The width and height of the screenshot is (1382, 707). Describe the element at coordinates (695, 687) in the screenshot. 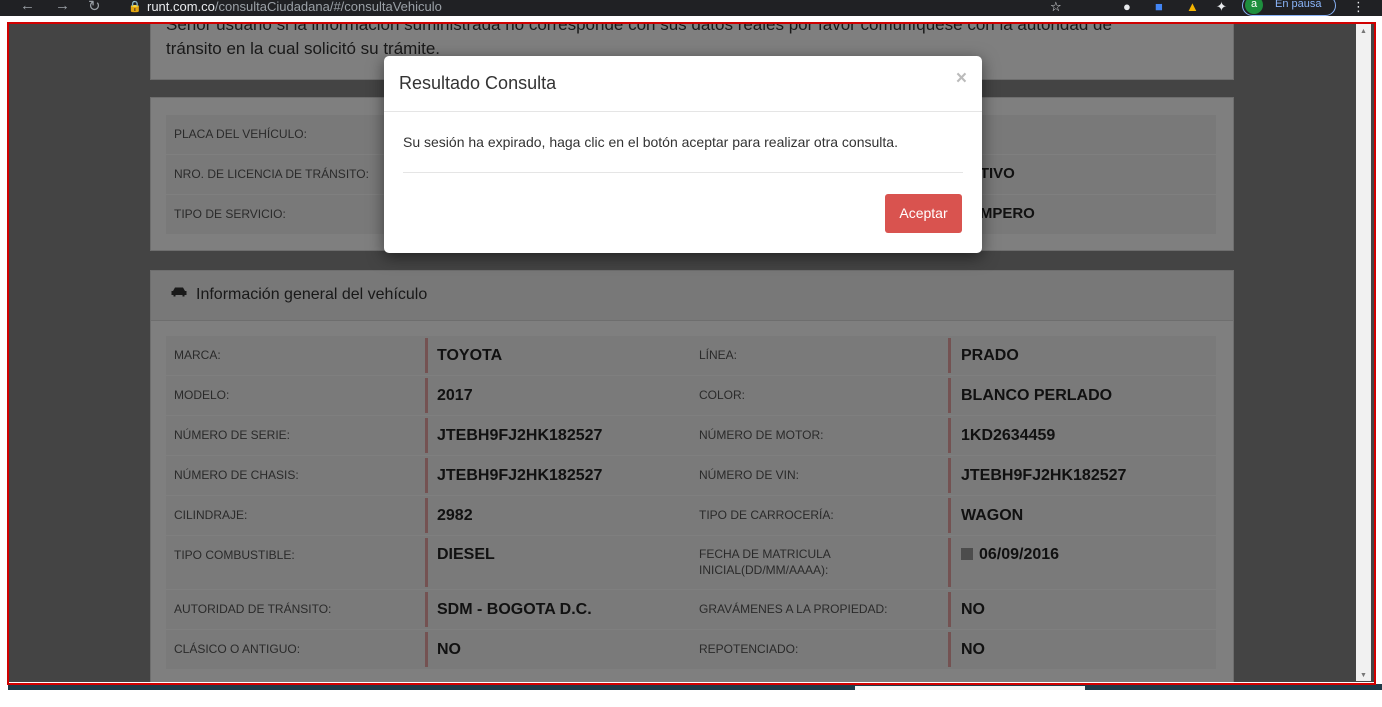

I see `taskbar-bar` at that location.